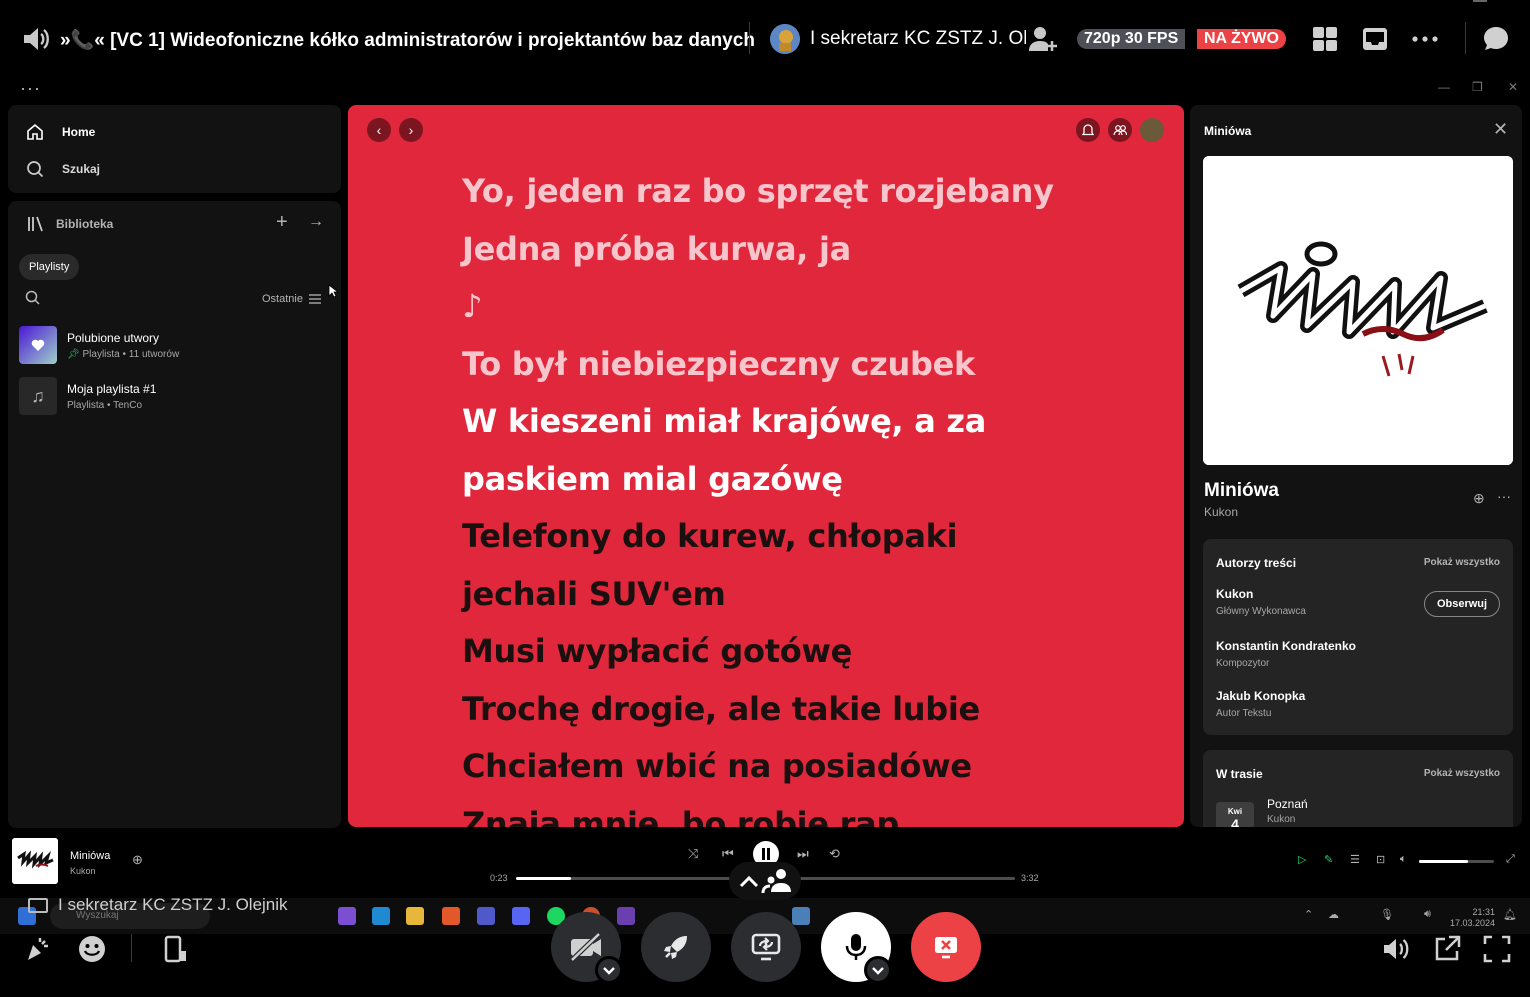 This screenshot has width=1530, height=997. What do you see at coordinates (782, 422) in the screenshot?
I see `lyric-line-current: W kieszeni miał krajówę, a za` at bounding box center [782, 422].